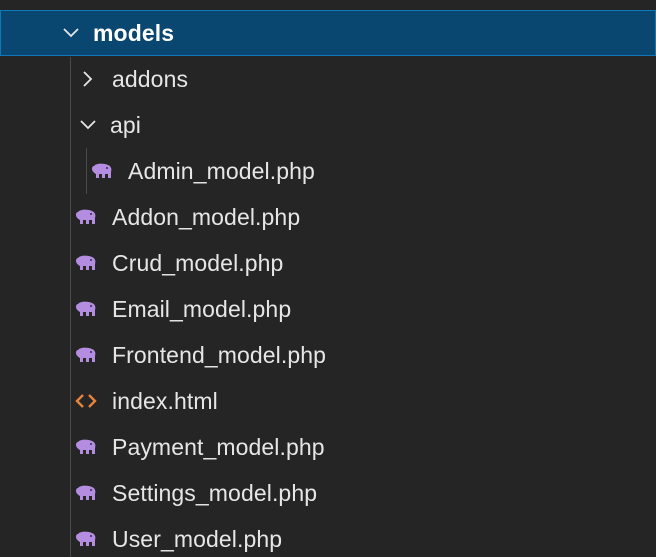  Describe the element at coordinates (88, 79) in the screenshot. I see `chevron-right-icon` at that location.